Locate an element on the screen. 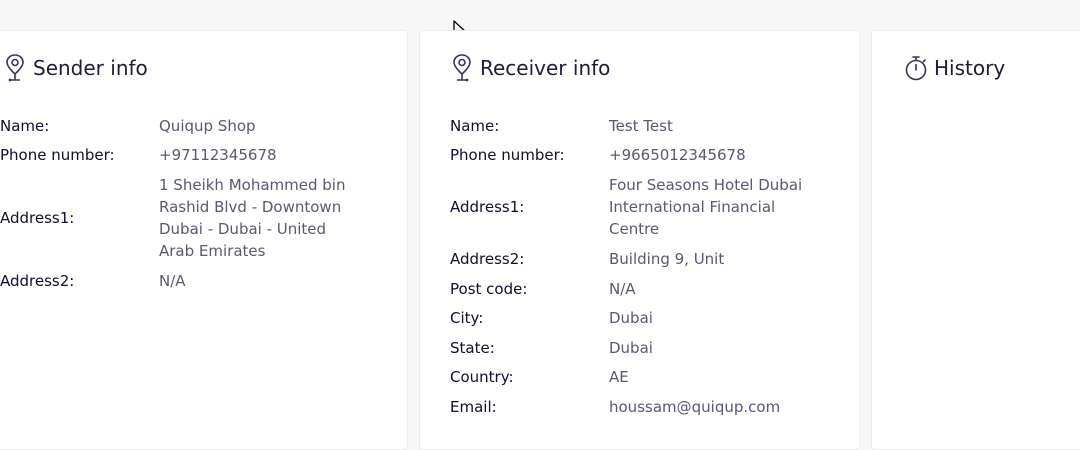  sender-phone-label: Phone number: is located at coordinates (57, 155).